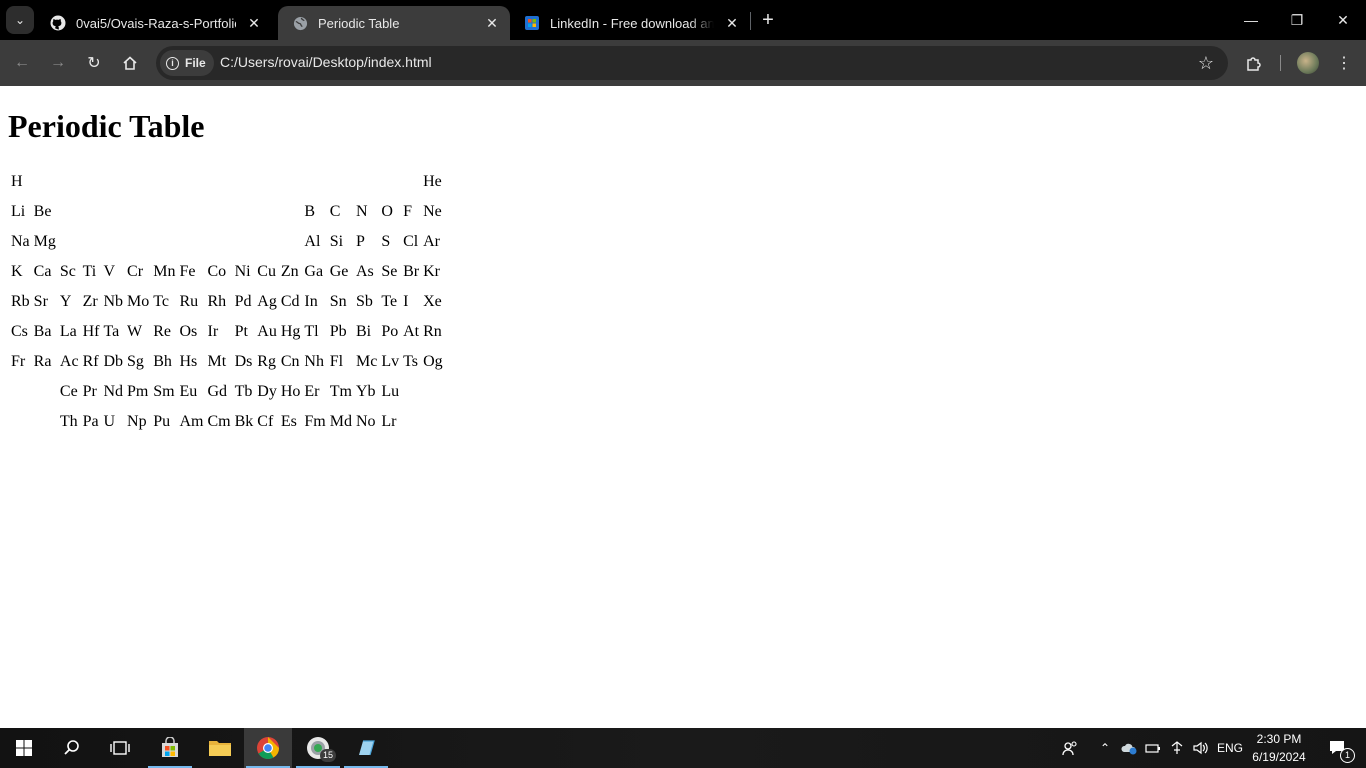 The width and height of the screenshot is (1366, 768). I want to click on element-cell: Bi, so click(363, 331).